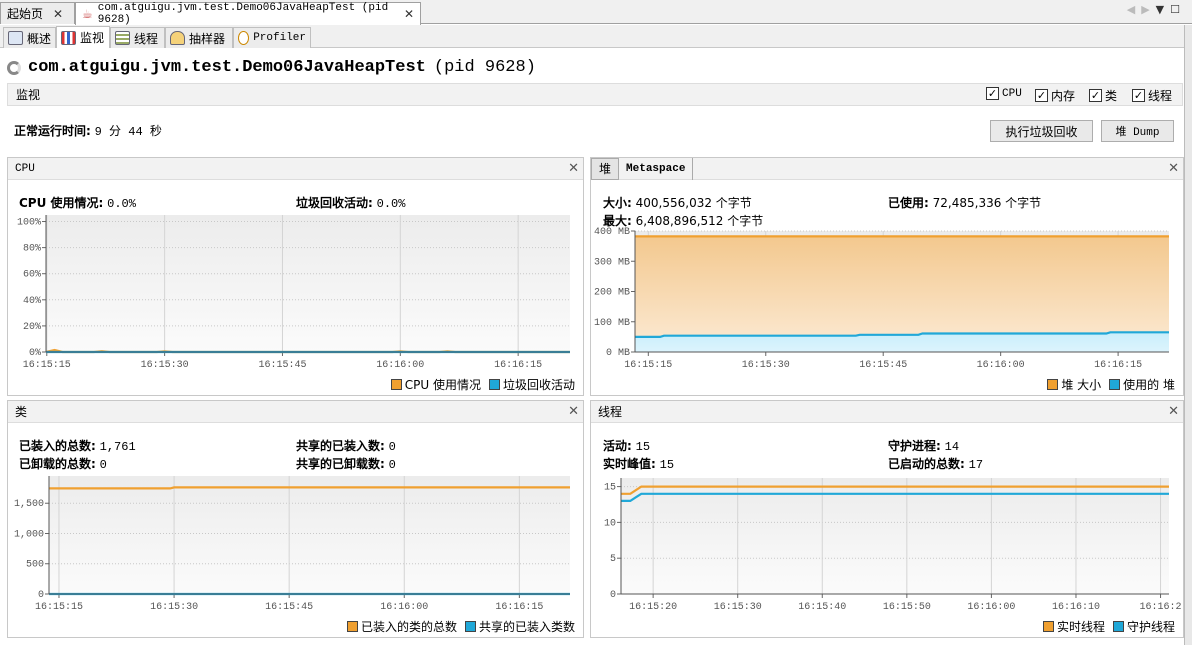 This screenshot has width=1192, height=645. What do you see at coordinates (596, 36) in the screenshot?
I see `view-tab-bar: 概述 监视 线程 抽样器 Profiler` at bounding box center [596, 36].